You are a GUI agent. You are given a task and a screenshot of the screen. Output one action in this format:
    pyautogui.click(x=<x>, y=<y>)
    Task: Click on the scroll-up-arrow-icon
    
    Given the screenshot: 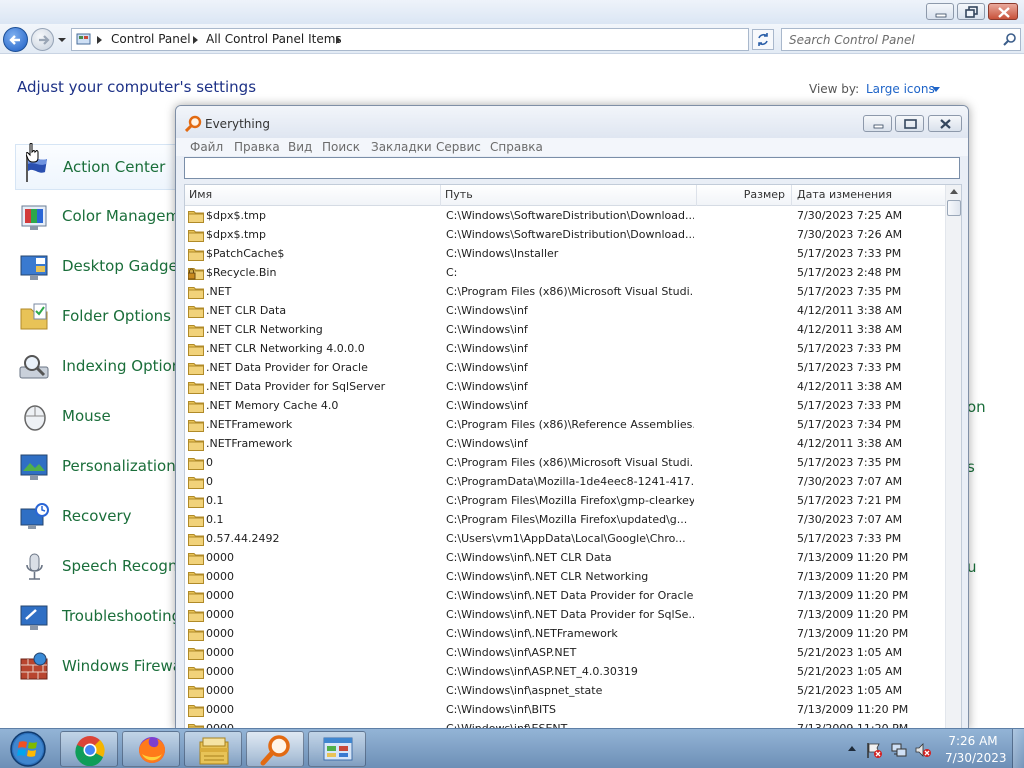 What is the action you would take?
    pyautogui.click(x=954, y=191)
    